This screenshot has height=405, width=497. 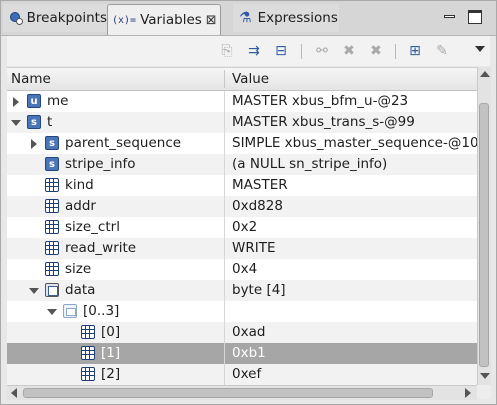 What do you see at coordinates (485, 74) in the screenshot?
I see `scroll-up-arrow-icon` at bounding box center [485, 74].